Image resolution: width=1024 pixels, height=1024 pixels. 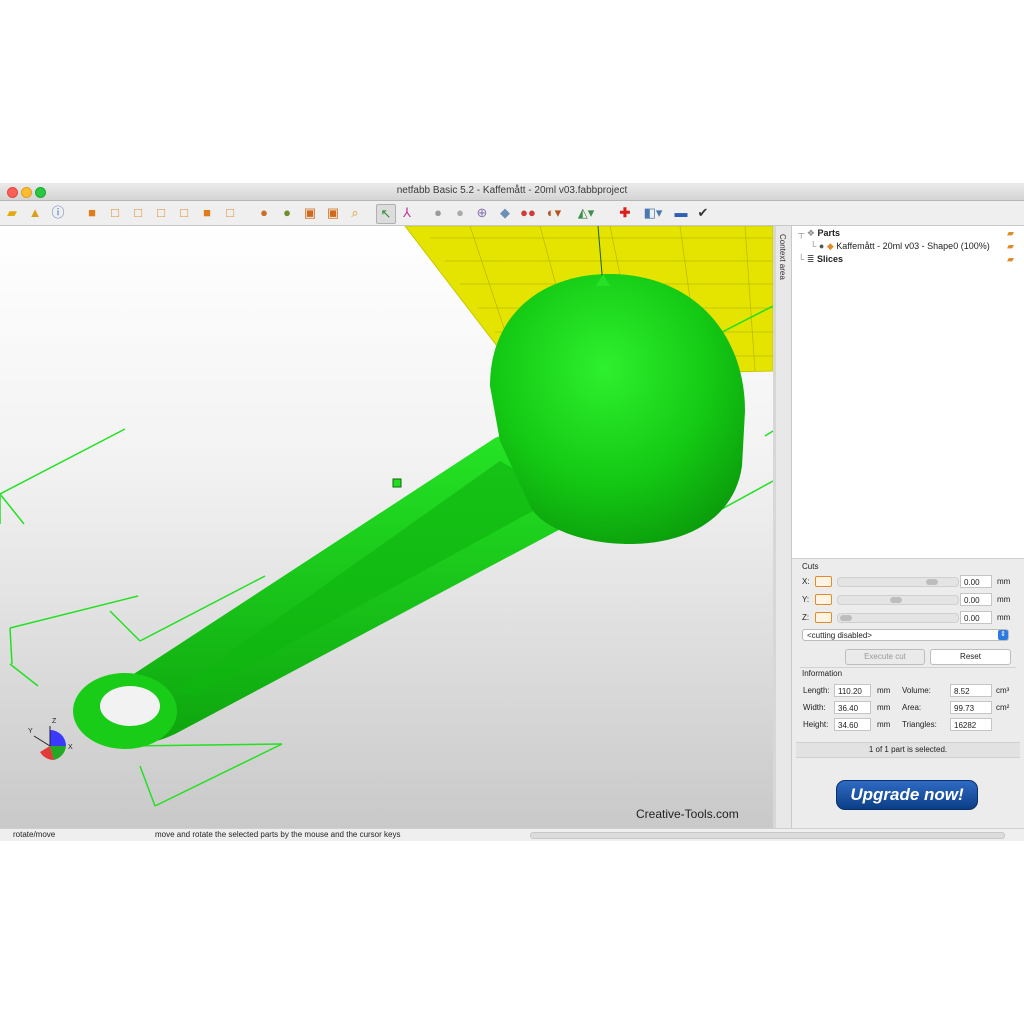 I want to click on slice-icon: ◭▾, so click(x=586, y=213).